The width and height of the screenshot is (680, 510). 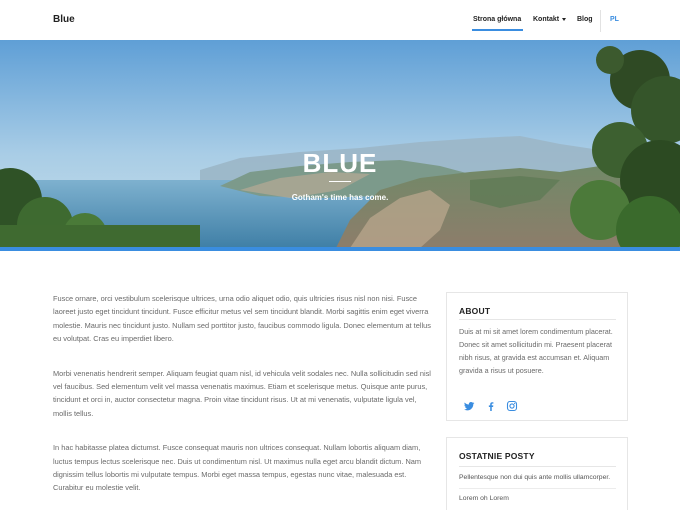 I want to click on nav-item-home: Strona główna, so click(x=497, y=19).